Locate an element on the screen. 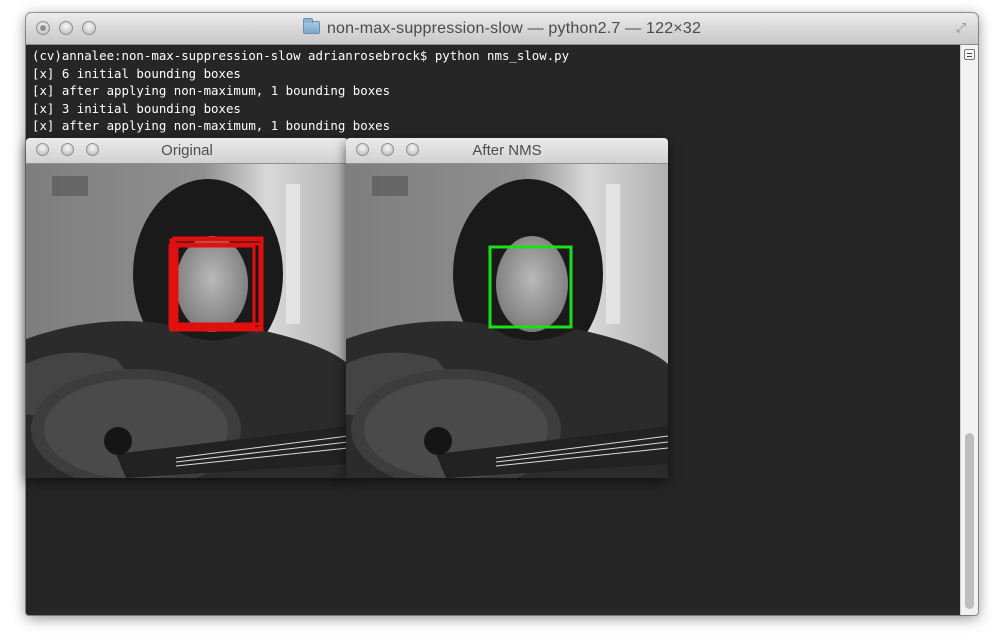 The image size is (1000, 635). terminal-line: [x] 6 initial bounding boxes is located at coordinates (136, 73).